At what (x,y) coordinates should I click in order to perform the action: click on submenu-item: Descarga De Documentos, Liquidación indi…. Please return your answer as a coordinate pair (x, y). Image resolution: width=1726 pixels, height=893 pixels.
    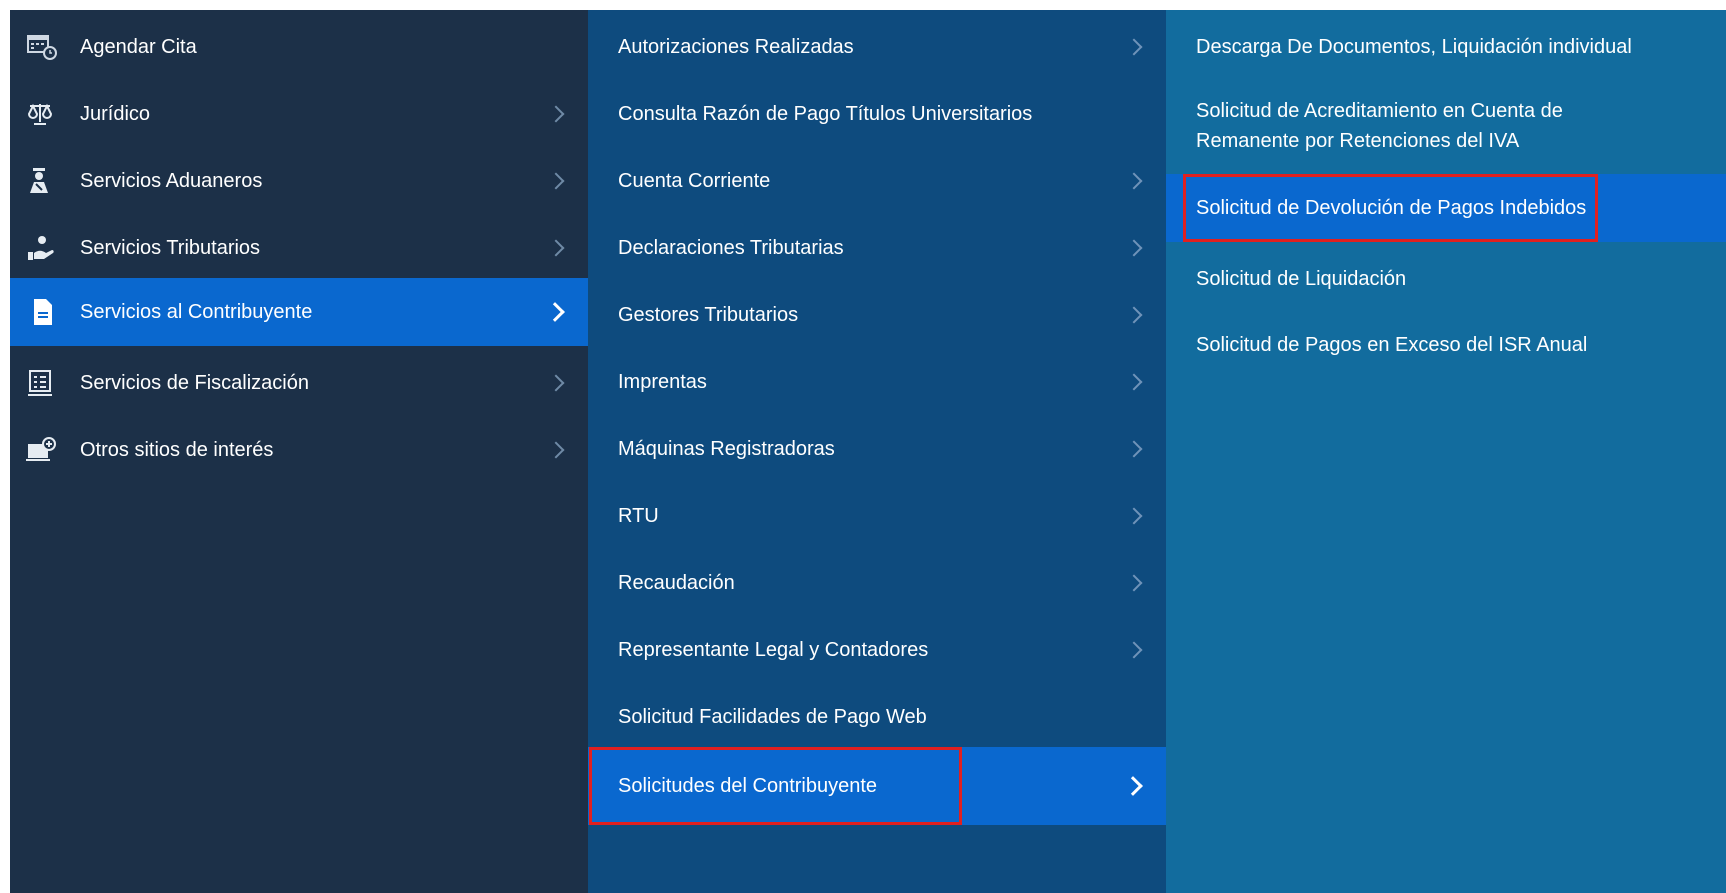
    Looking at the image, I should click on (1446, 47).